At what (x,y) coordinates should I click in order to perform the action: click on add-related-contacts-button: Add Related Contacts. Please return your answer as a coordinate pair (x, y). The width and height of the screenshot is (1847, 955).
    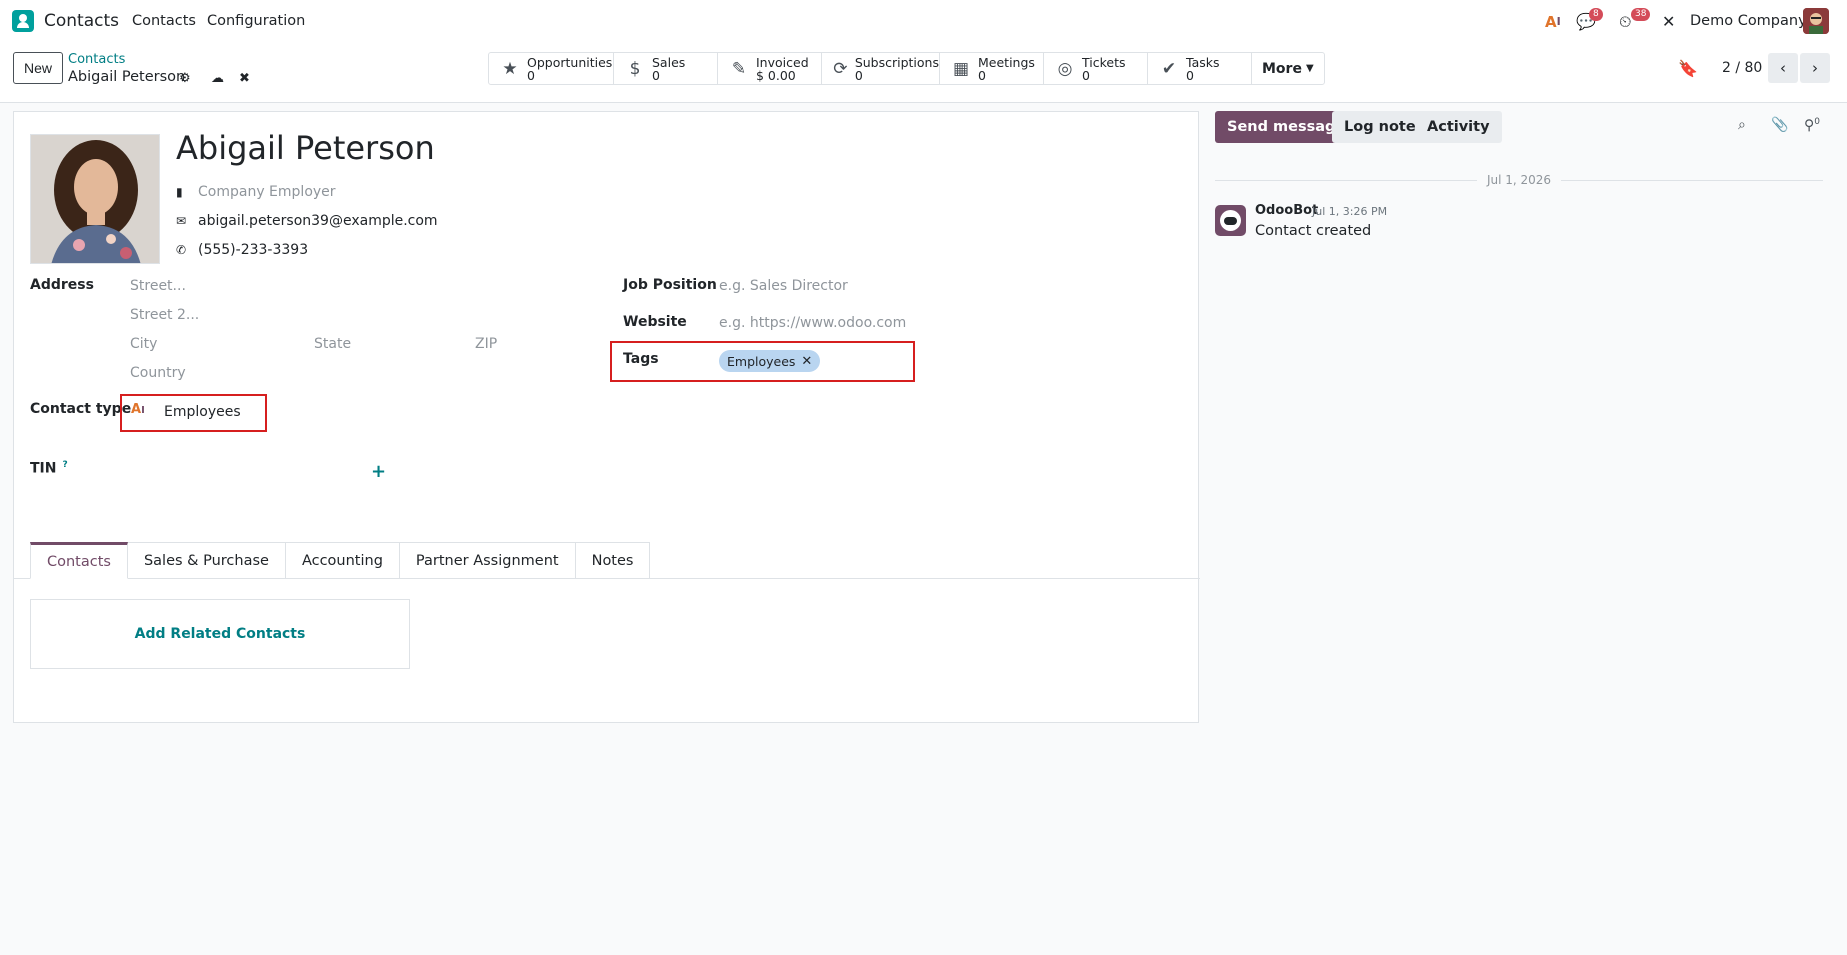
    Looking at the image, I should click on (220, 634).